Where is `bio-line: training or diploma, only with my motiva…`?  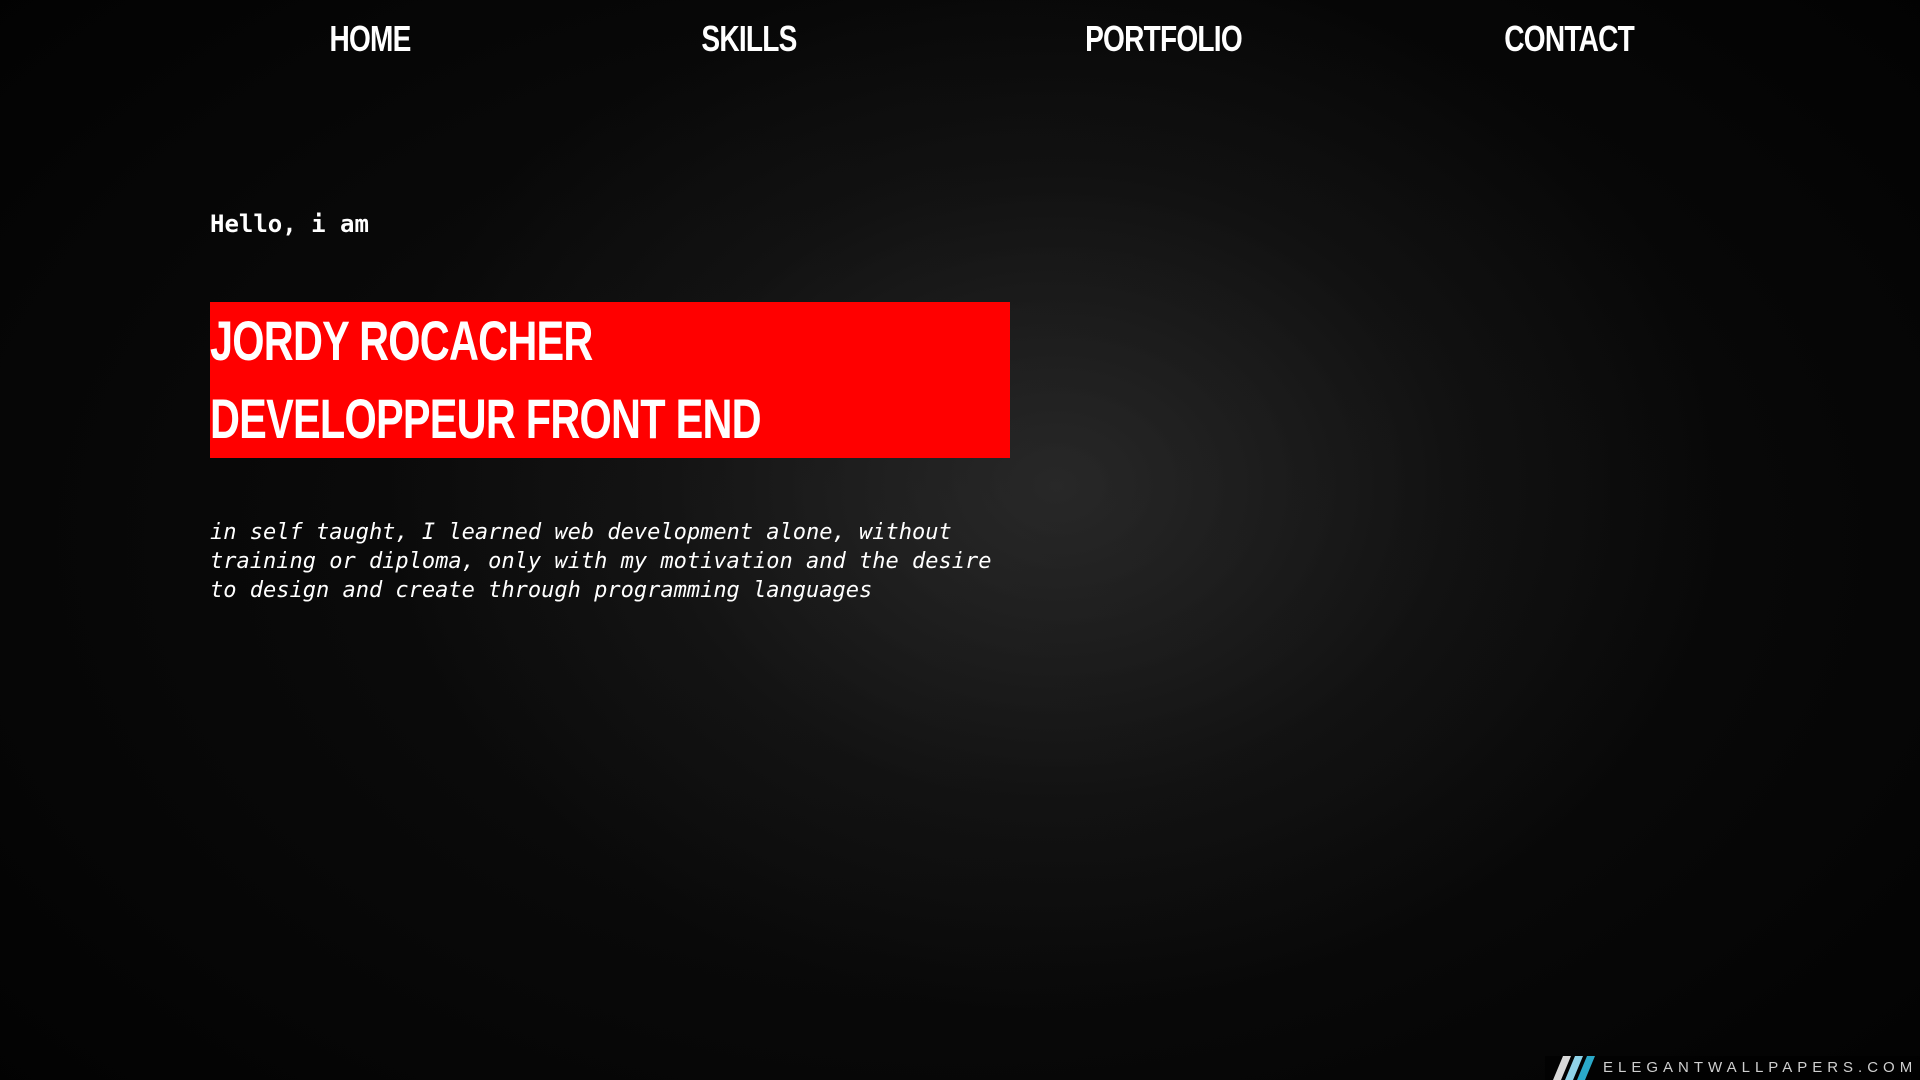 bio-line: training or diploma, only with my motiva… is located at coordinates (601, 561).